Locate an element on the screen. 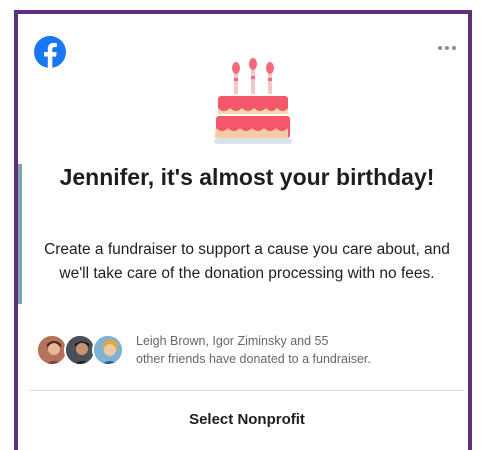 This screenshot has height=450, width=484. divider is located at coordinates (247, 390).